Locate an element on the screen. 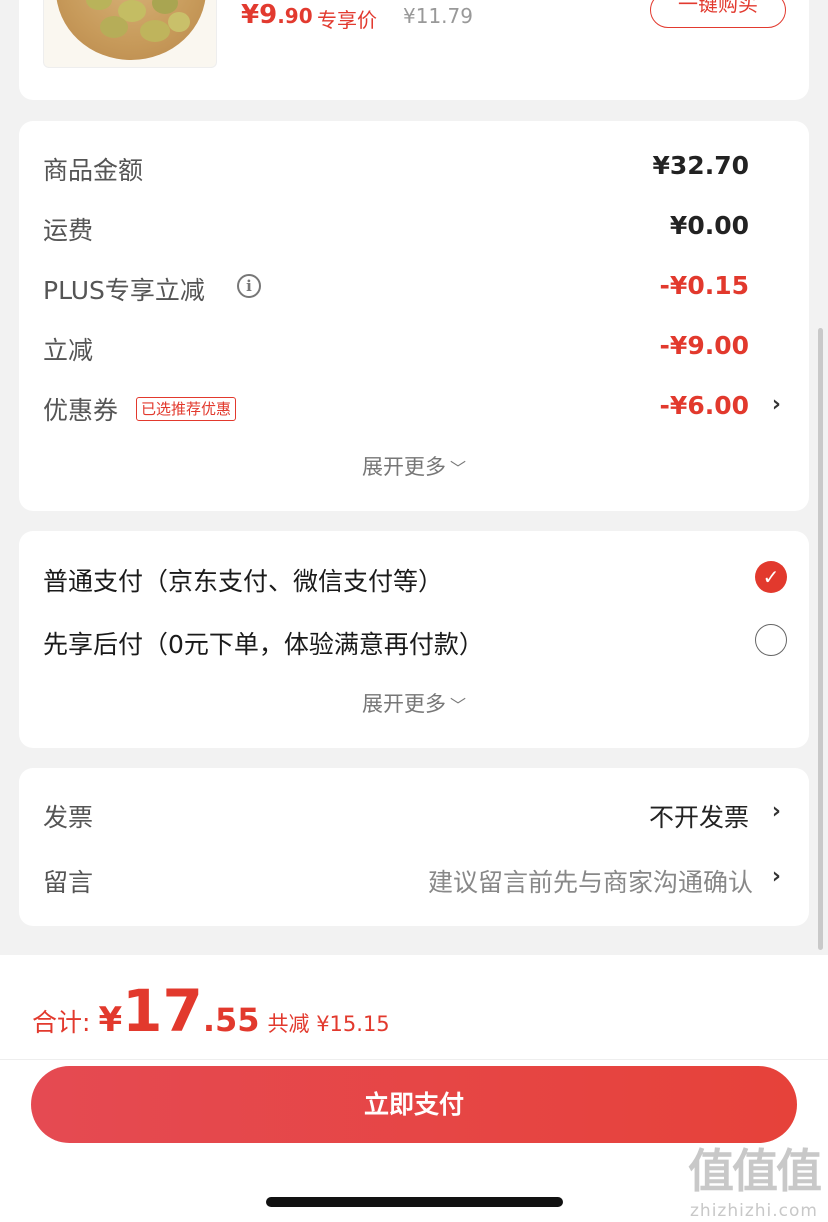 This screenshot has width=828, height=1222. summary-label: 商品金额 is located at coordinates (93, 170).